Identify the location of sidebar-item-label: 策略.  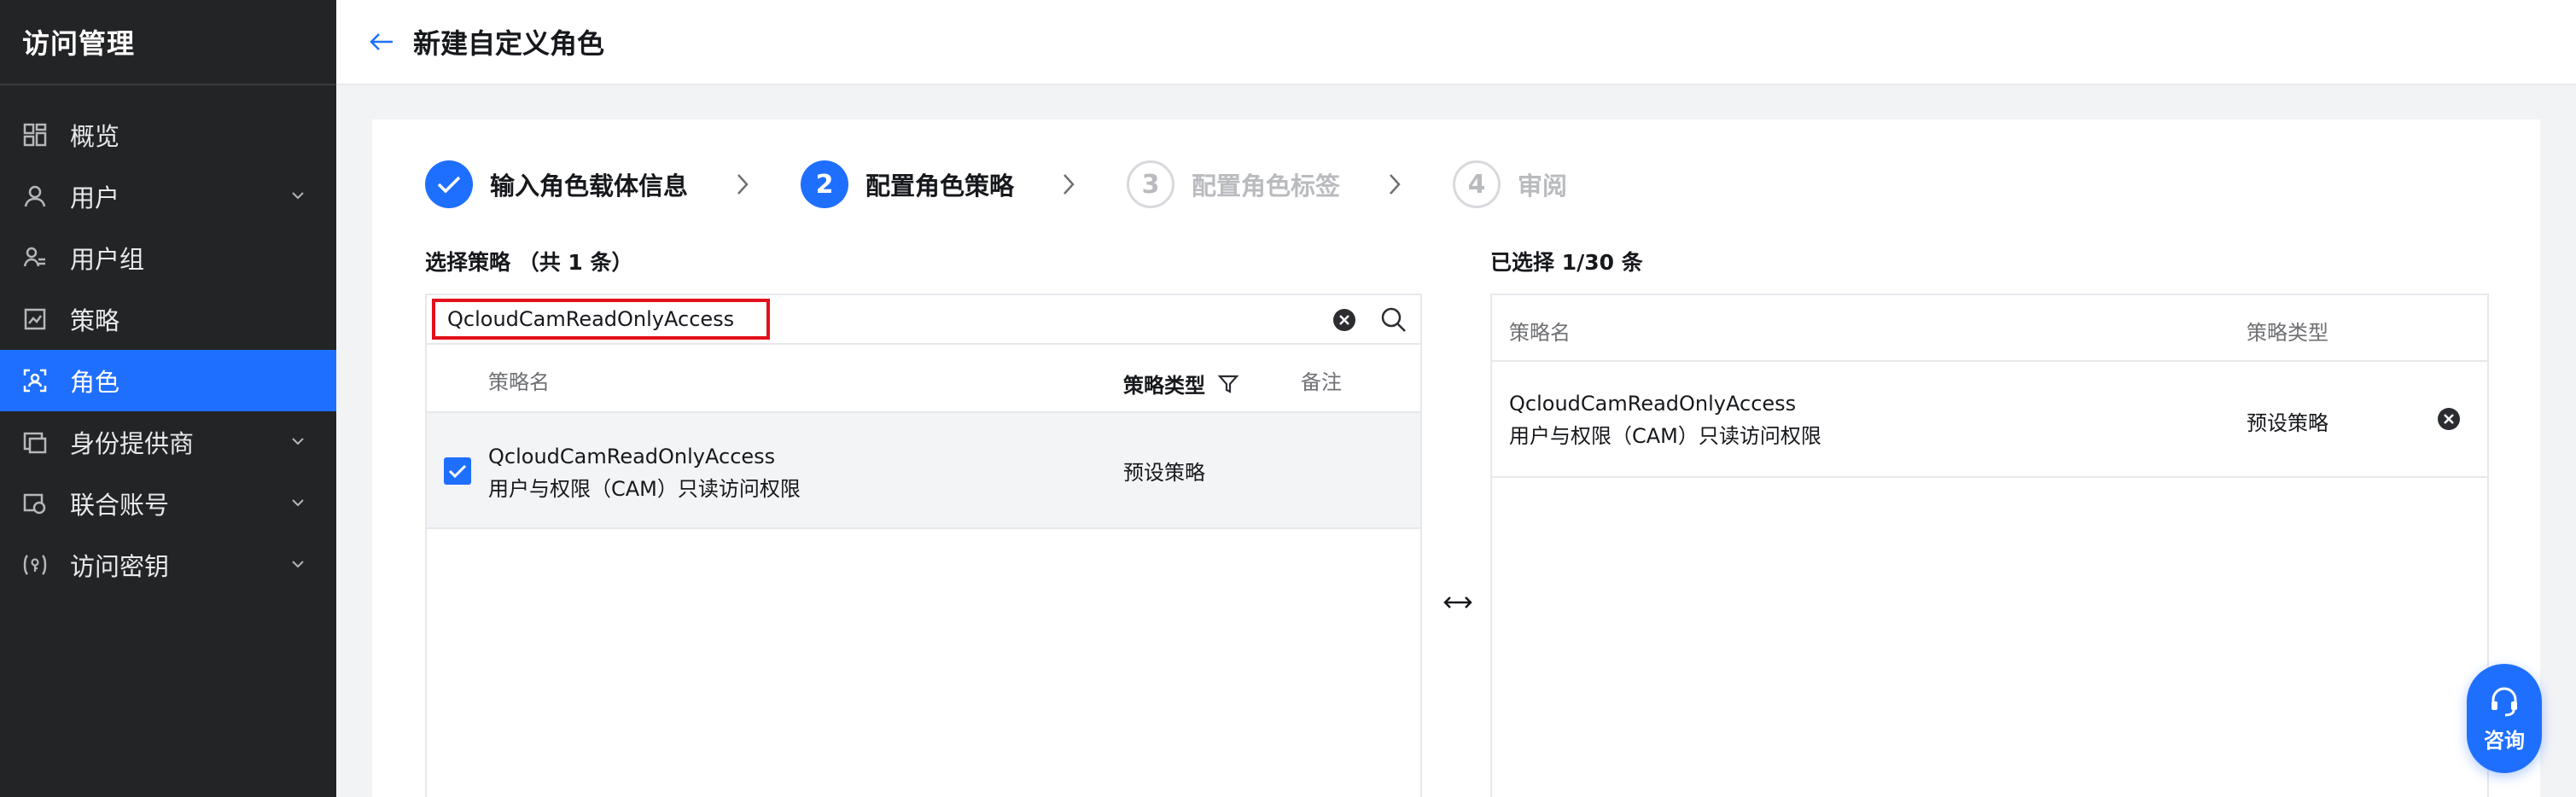
(95, 320).